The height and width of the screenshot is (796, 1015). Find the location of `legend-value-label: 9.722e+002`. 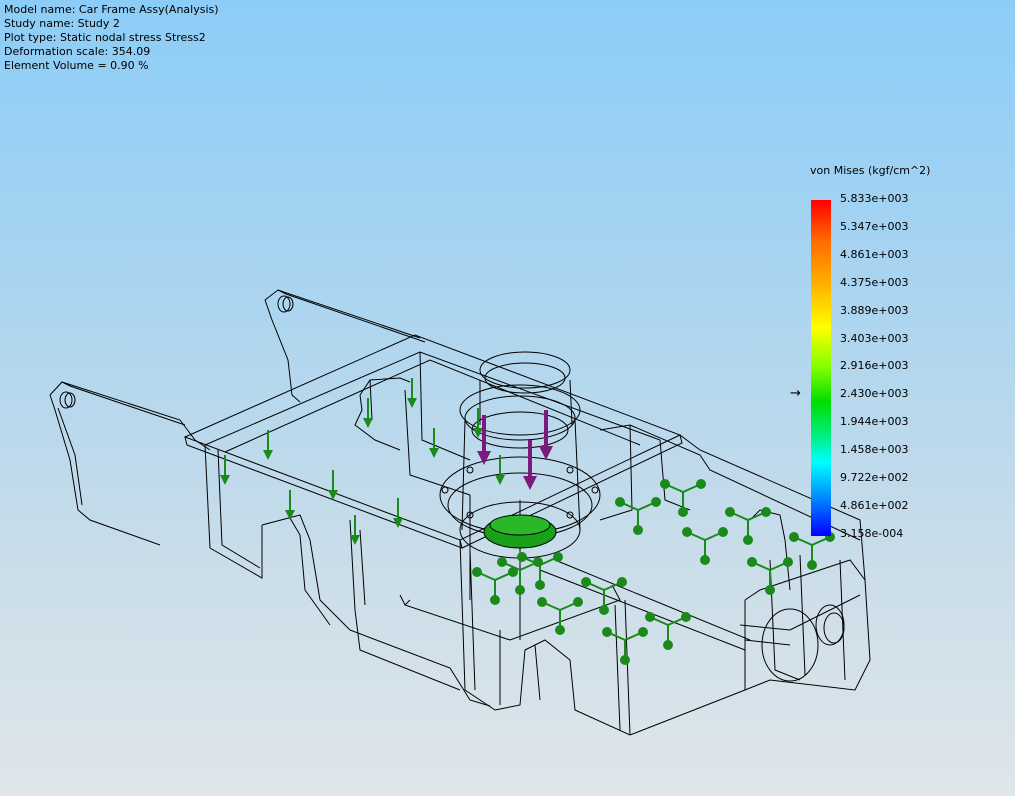

legend-value-label: 9.722e+002 is located at coordinates (874, 477).